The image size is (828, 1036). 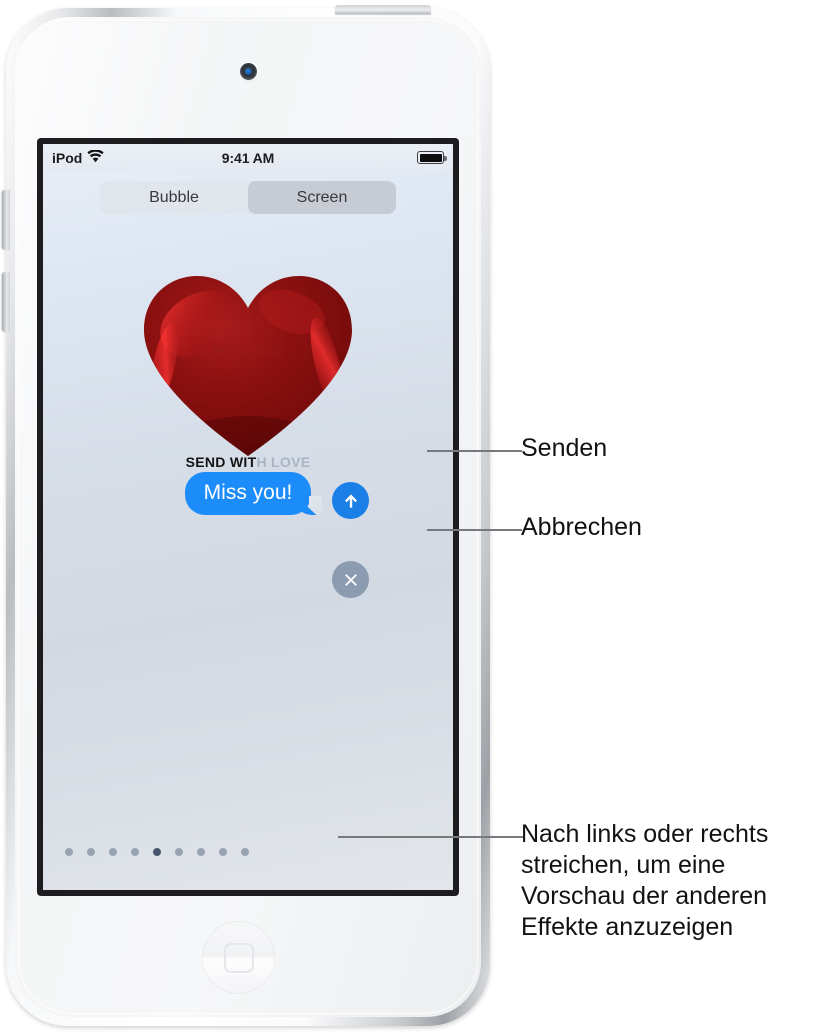 What do you see at coordinates (248, 351) in the screenshot?
I see `balloon-ghost-message: Miss you!` at bounding box center [248, 351].